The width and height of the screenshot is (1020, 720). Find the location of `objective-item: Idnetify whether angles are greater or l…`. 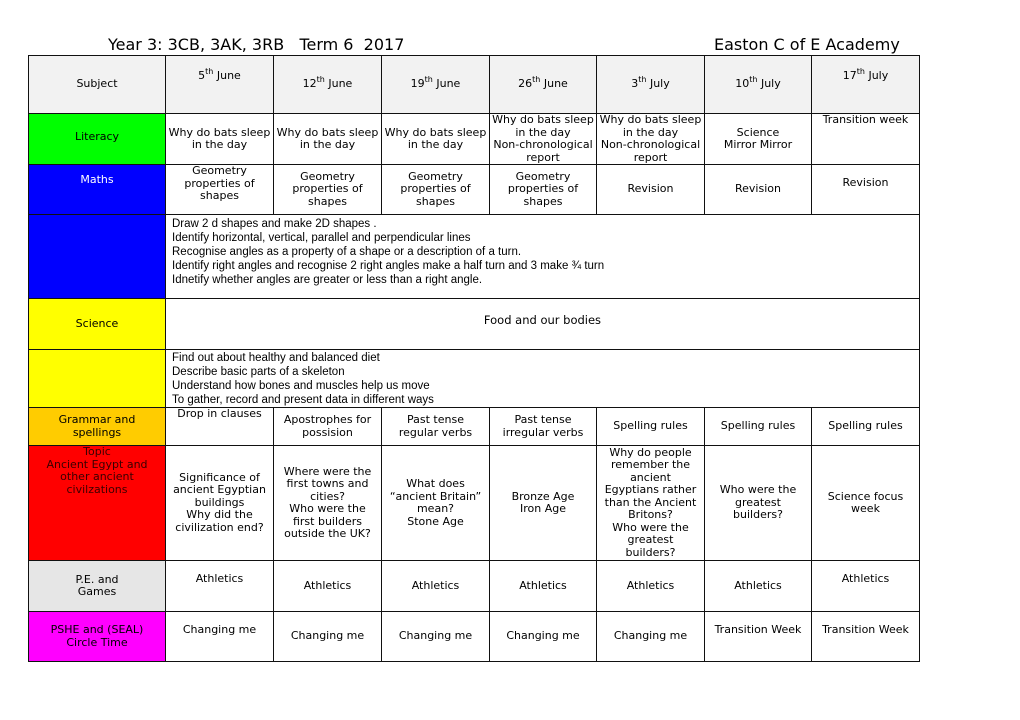

objective-item: Idnetify whether angles are greater or l… is located at coordinates (327, 280).